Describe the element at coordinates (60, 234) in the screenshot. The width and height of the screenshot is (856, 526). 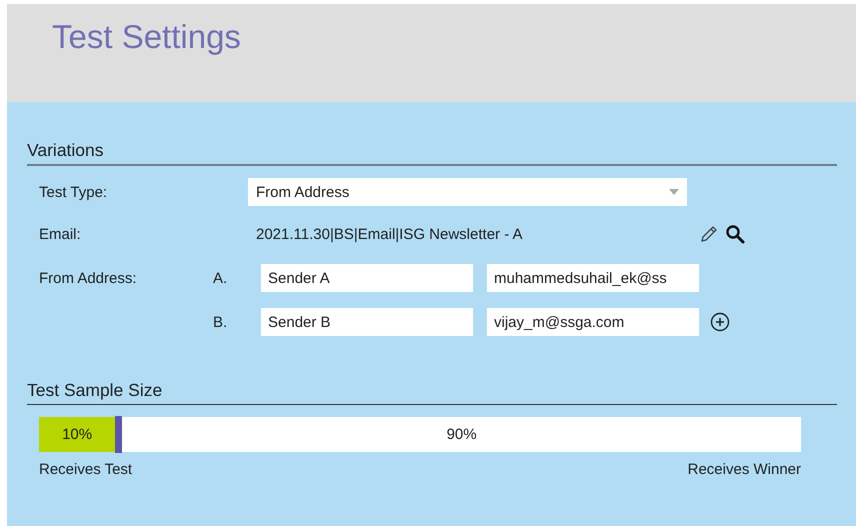
I see `field-label: Email:` at that location.